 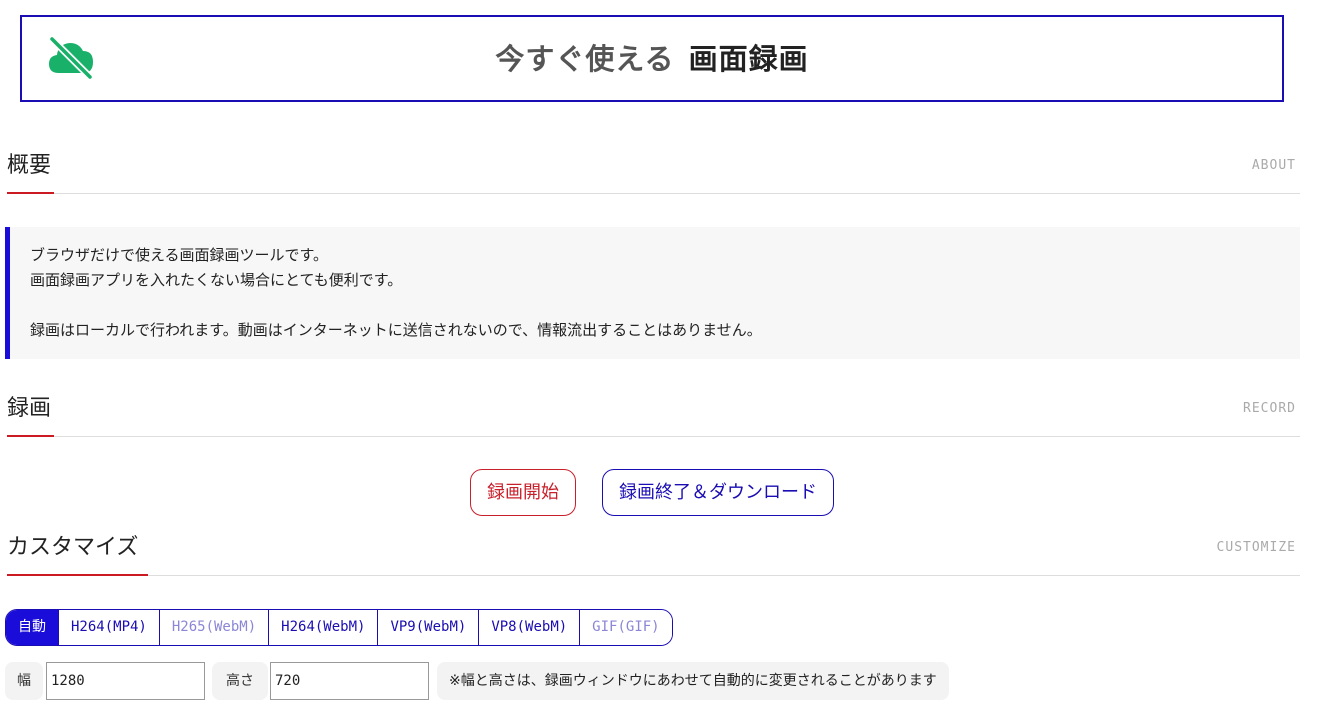 What do you see at coordinates (655, 305) in the screenshot?
I see `about-line` at bounding box center [655, 305].